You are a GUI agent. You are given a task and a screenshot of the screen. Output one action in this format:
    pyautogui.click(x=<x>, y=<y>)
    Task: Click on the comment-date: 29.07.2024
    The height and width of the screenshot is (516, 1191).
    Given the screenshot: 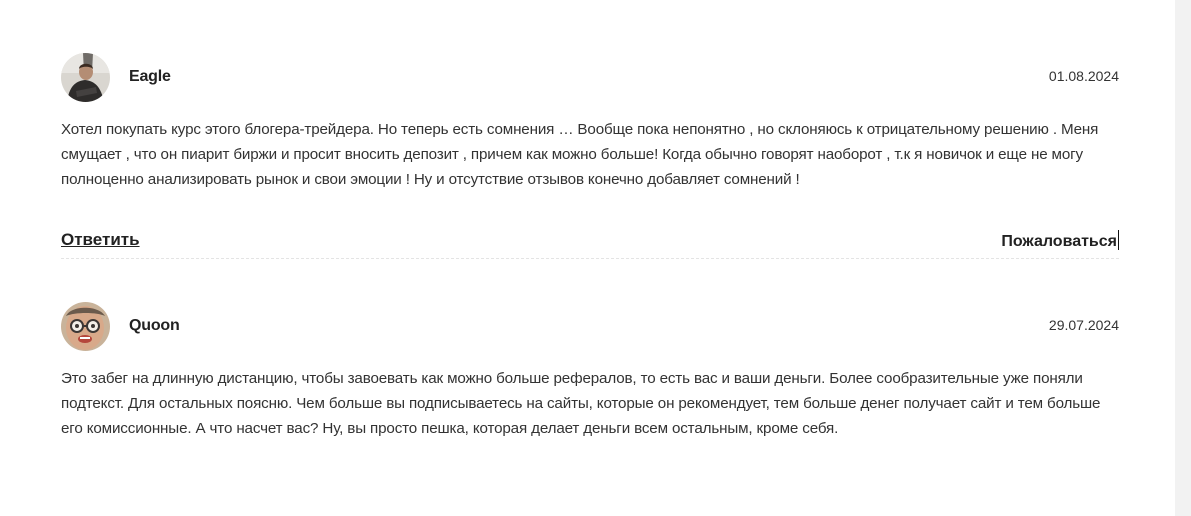 What is the action you would take?
    pyautogui.click(x=1083, y=325)
    